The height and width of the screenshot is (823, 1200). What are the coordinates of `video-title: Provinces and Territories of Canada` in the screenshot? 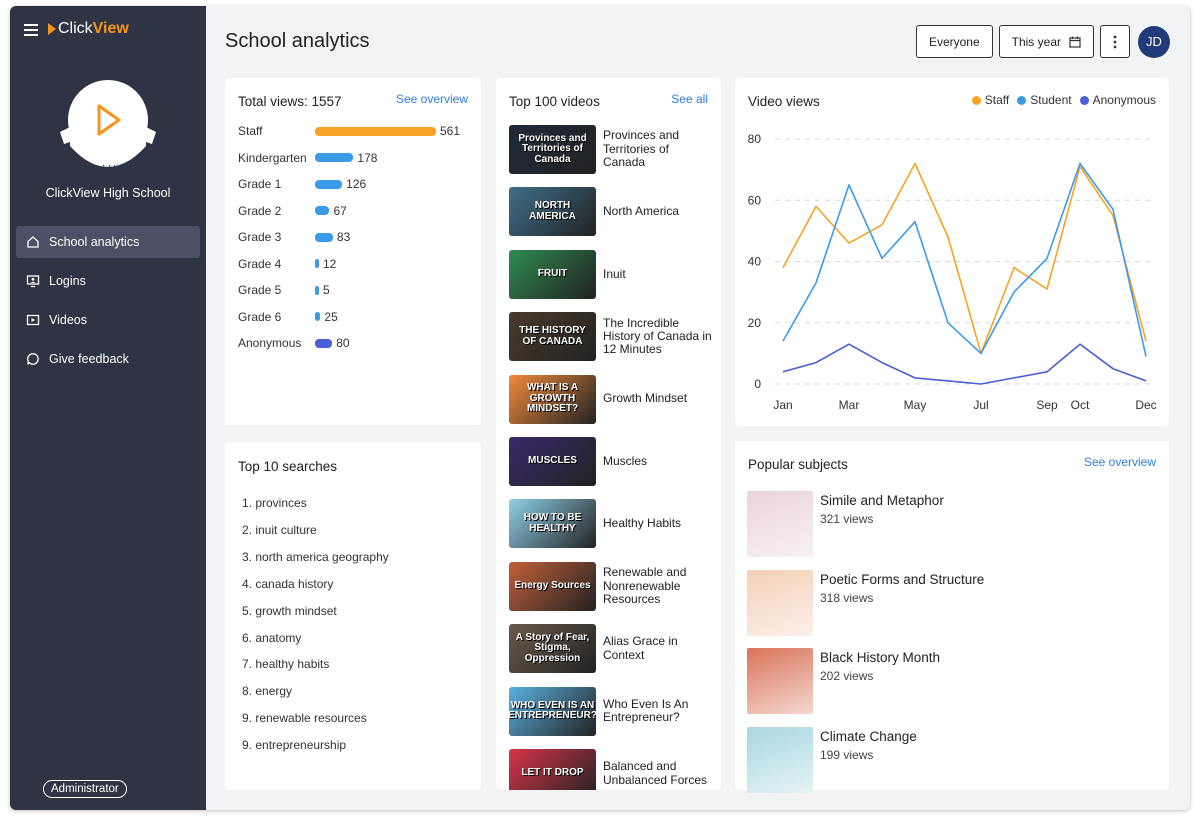 It's located at (658, 149).